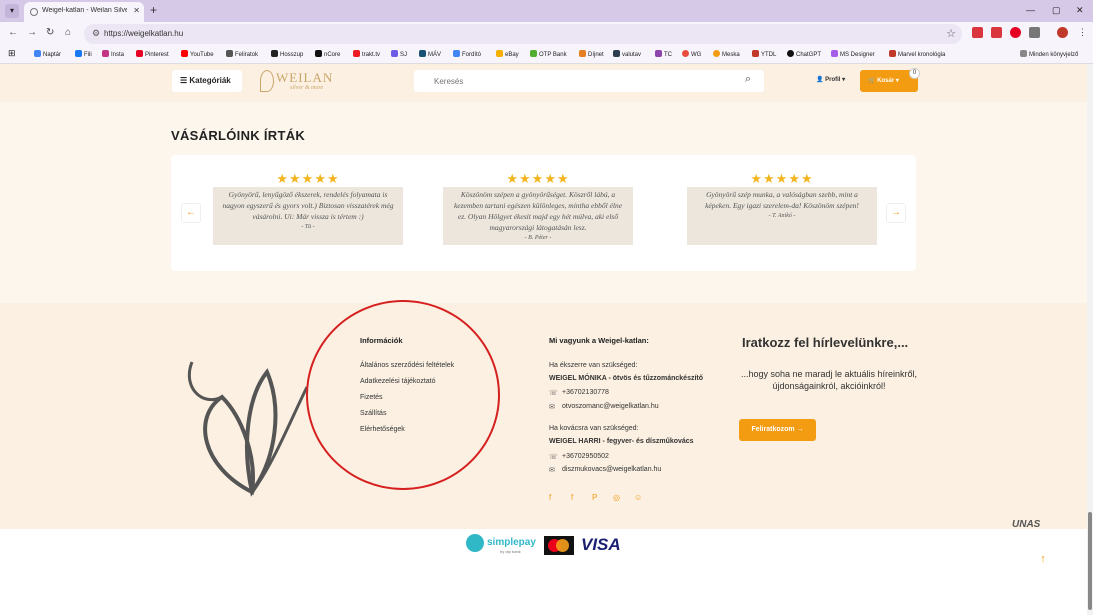 The height and width of the screenshot is (615, 1093). What do you see at coordinates (287, 54) in the screenshot?
I see `bookmark-item: Hosszup` at bounding box center [287, 54].